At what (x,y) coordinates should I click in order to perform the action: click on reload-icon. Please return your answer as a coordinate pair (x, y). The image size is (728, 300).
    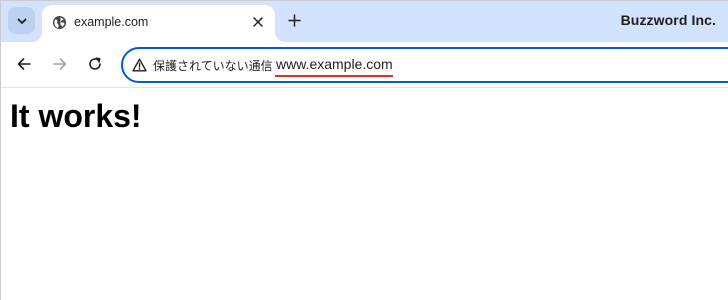
    Looking at the image, I should click on (95, 63).